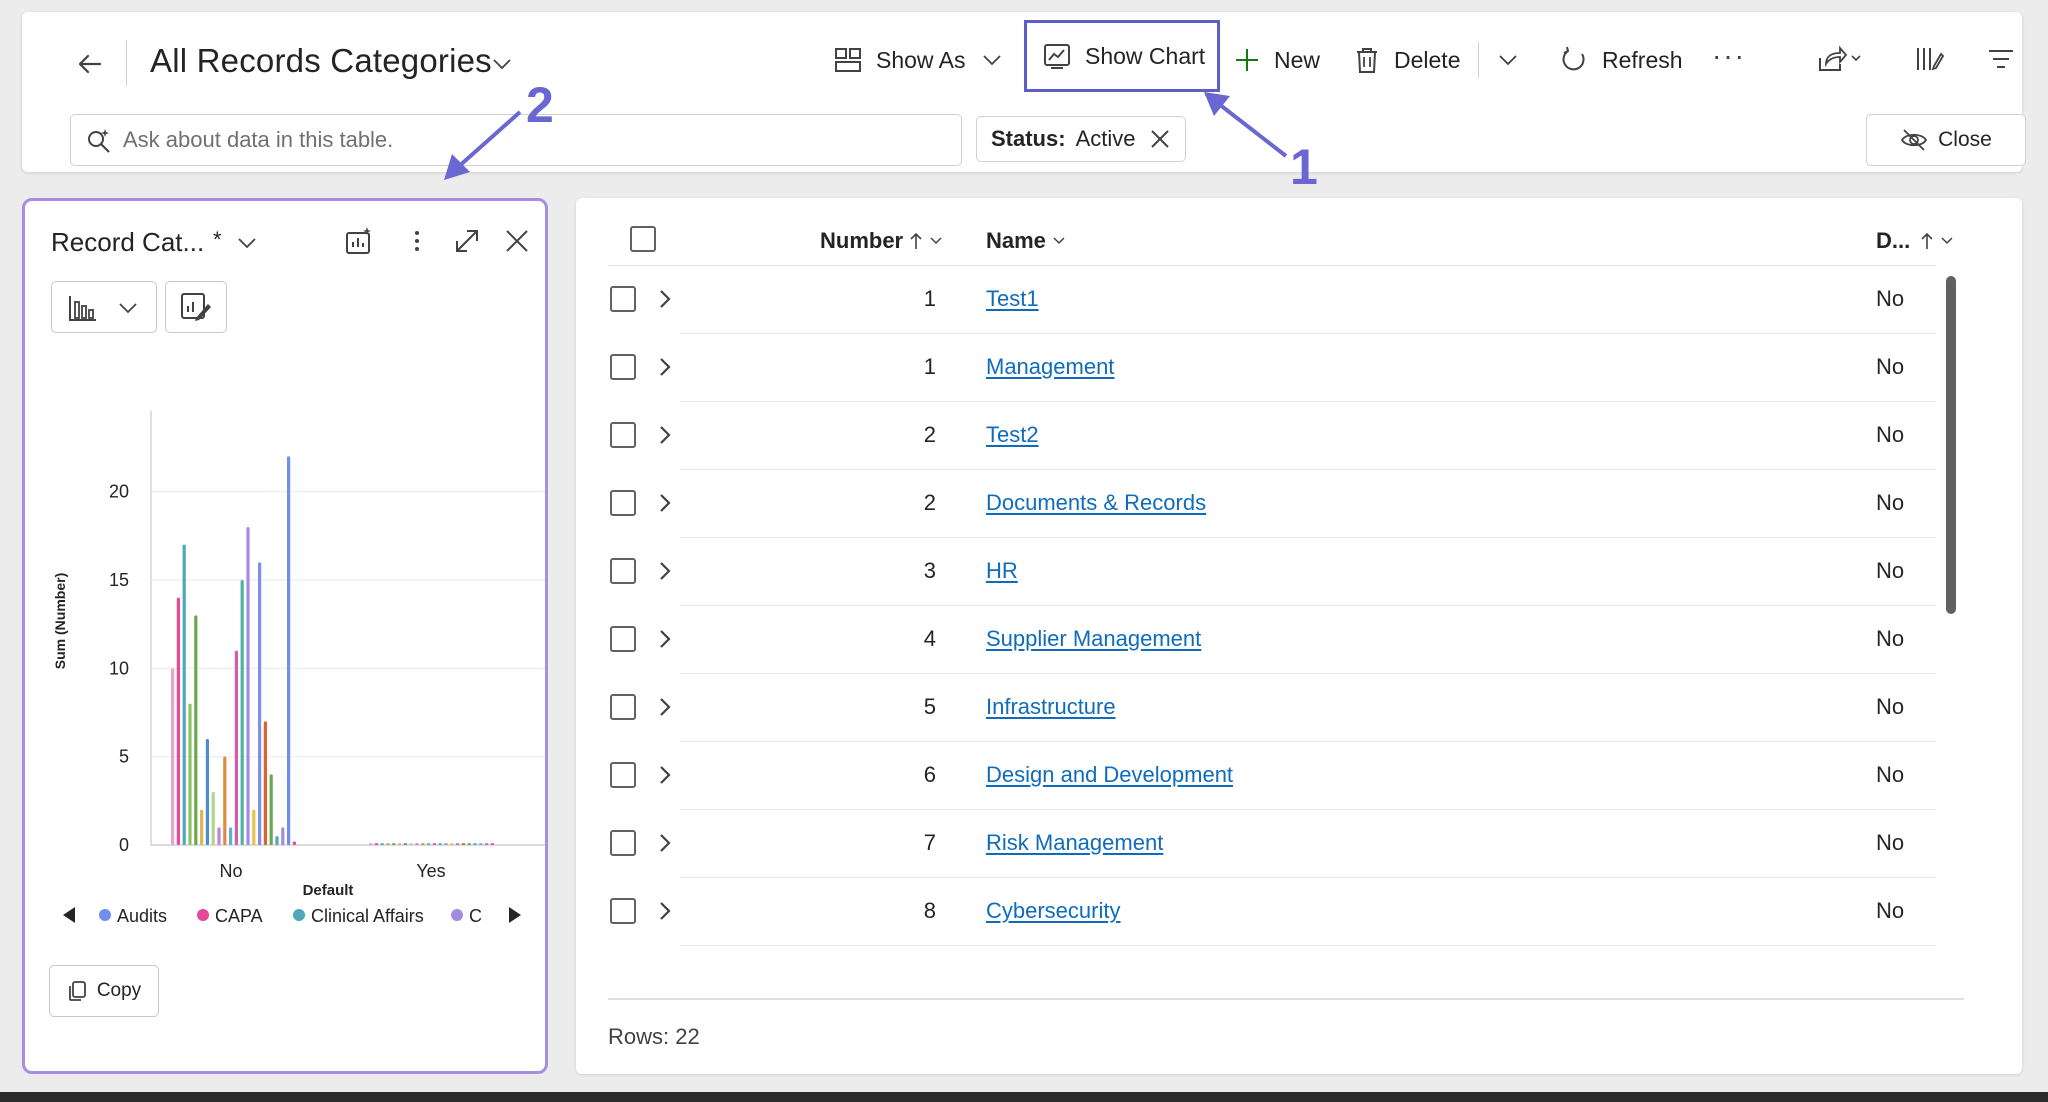 The width and height of the screenshot is (2048, 1102). I want to click on edit-columns-icon, so click(1929, 59).